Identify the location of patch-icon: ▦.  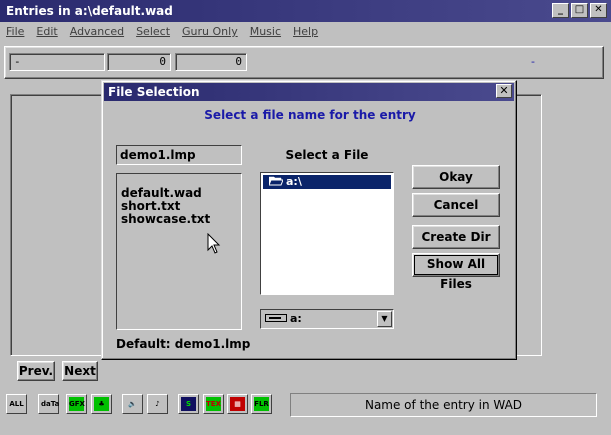
(237, 404).